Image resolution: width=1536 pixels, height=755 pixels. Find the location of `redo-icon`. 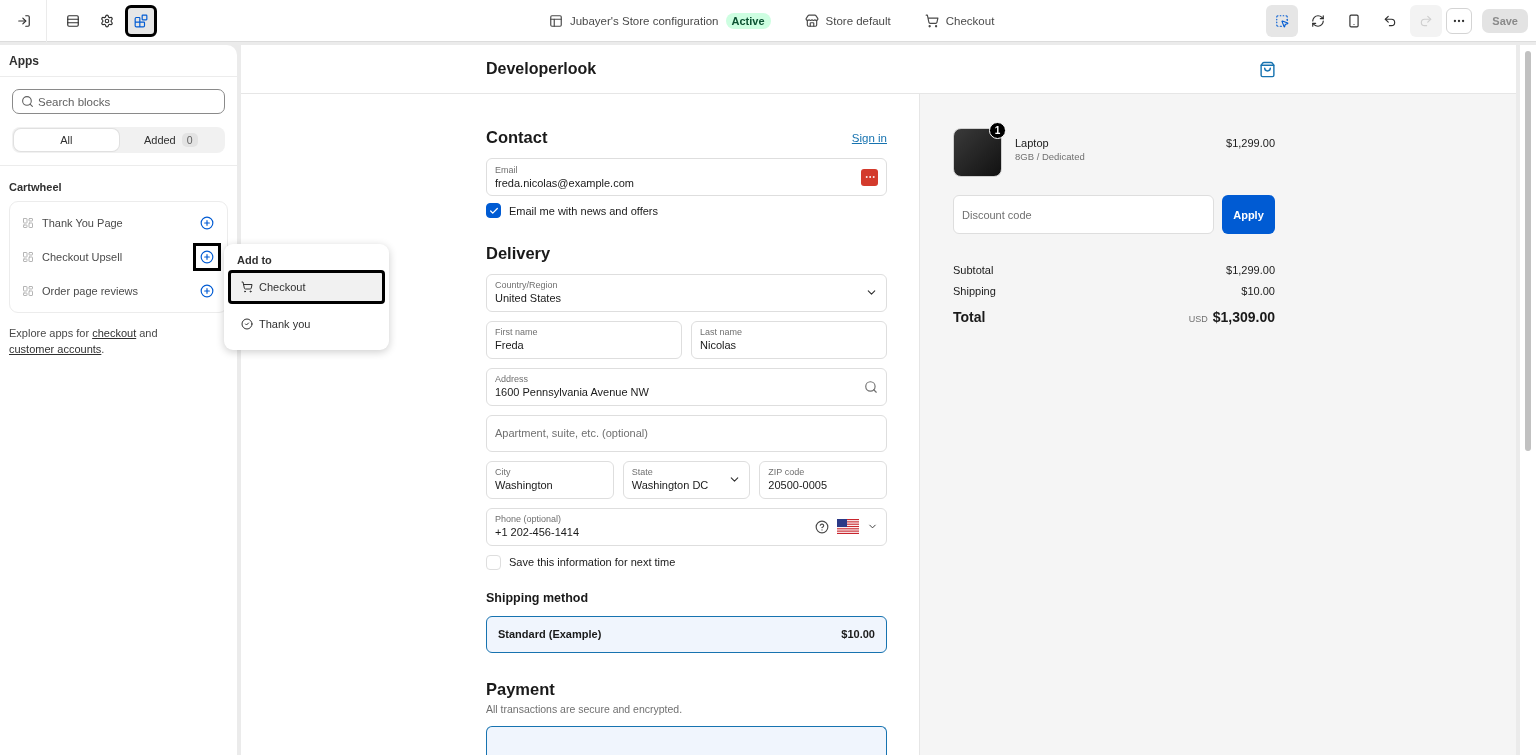

redo-icon is located at coordinates (1426, 20).